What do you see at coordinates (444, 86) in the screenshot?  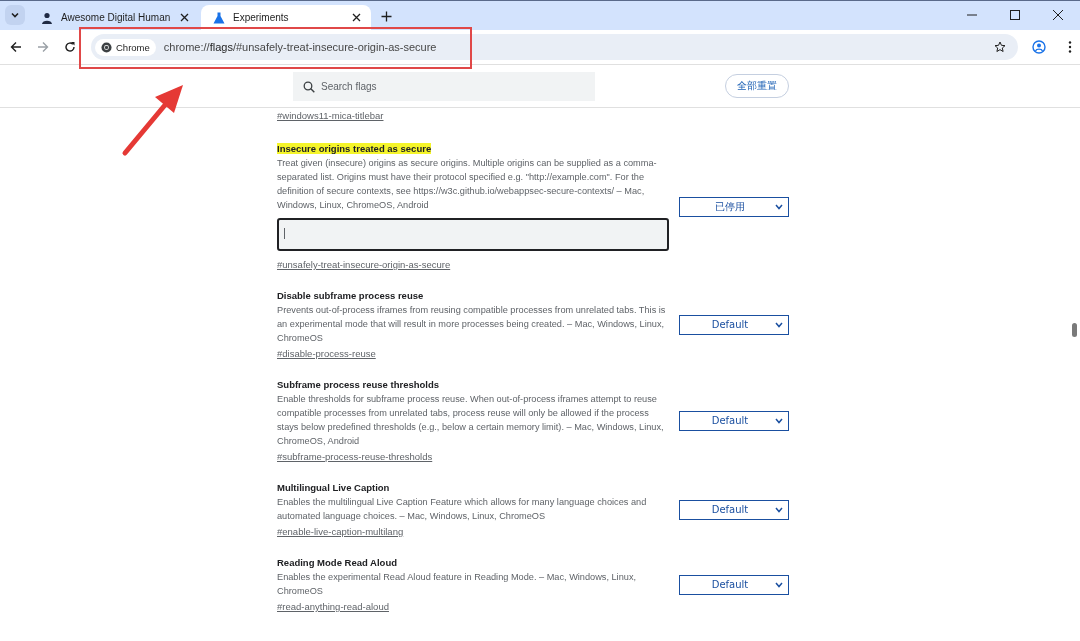 I see `search-field: Search flags` at bounding box center [444, 86].